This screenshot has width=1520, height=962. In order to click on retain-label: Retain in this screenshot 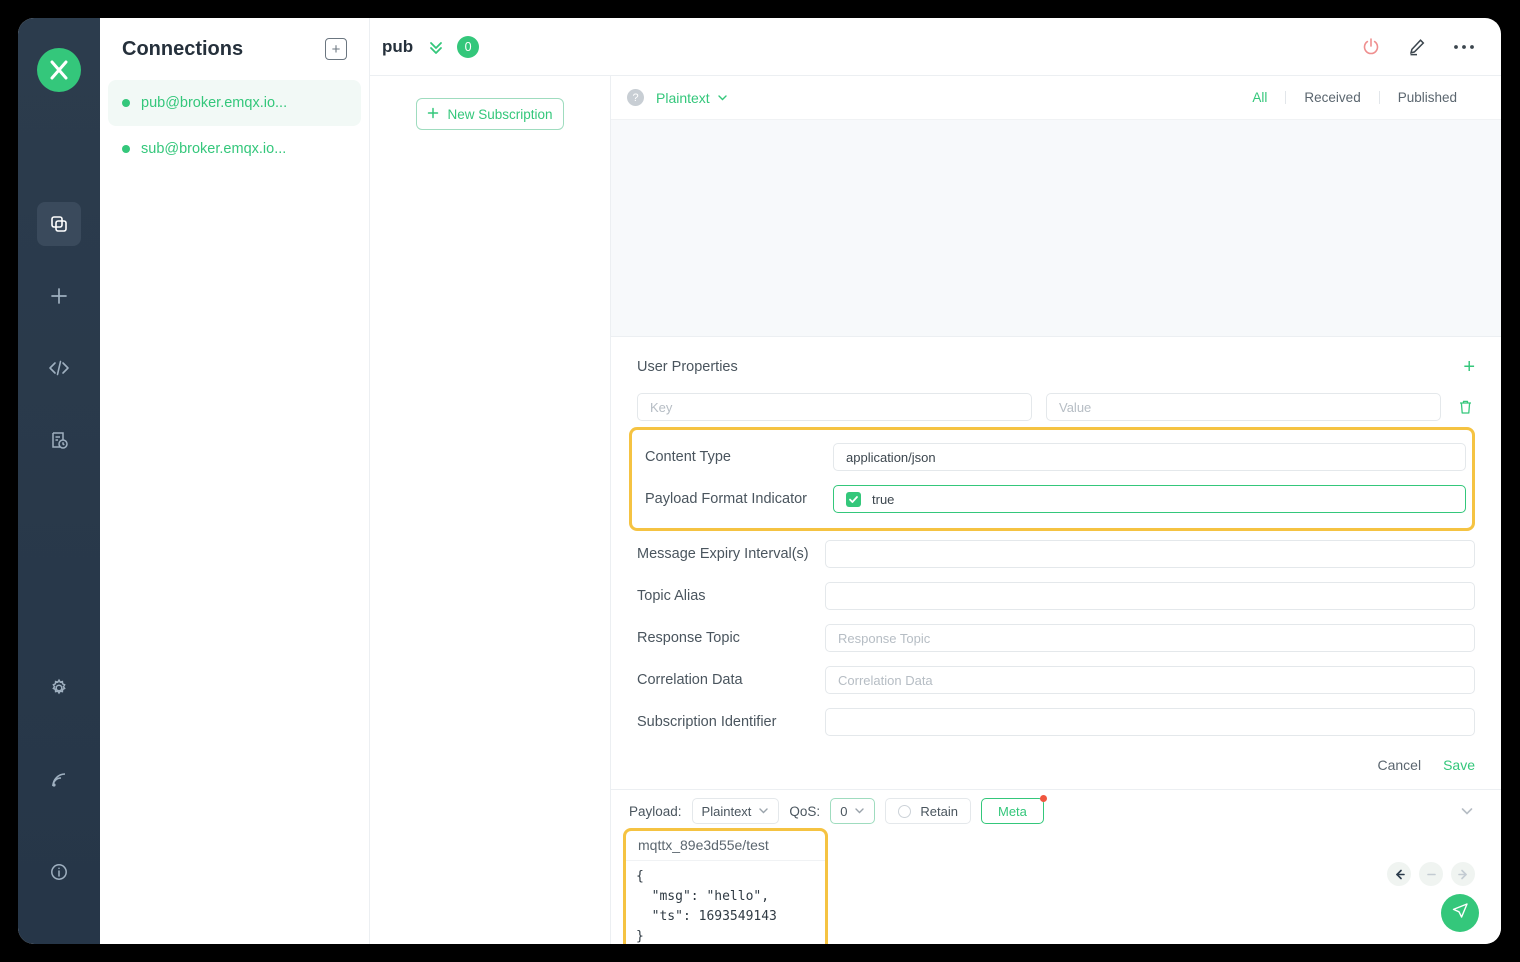, I will do `click(939, 811)`.